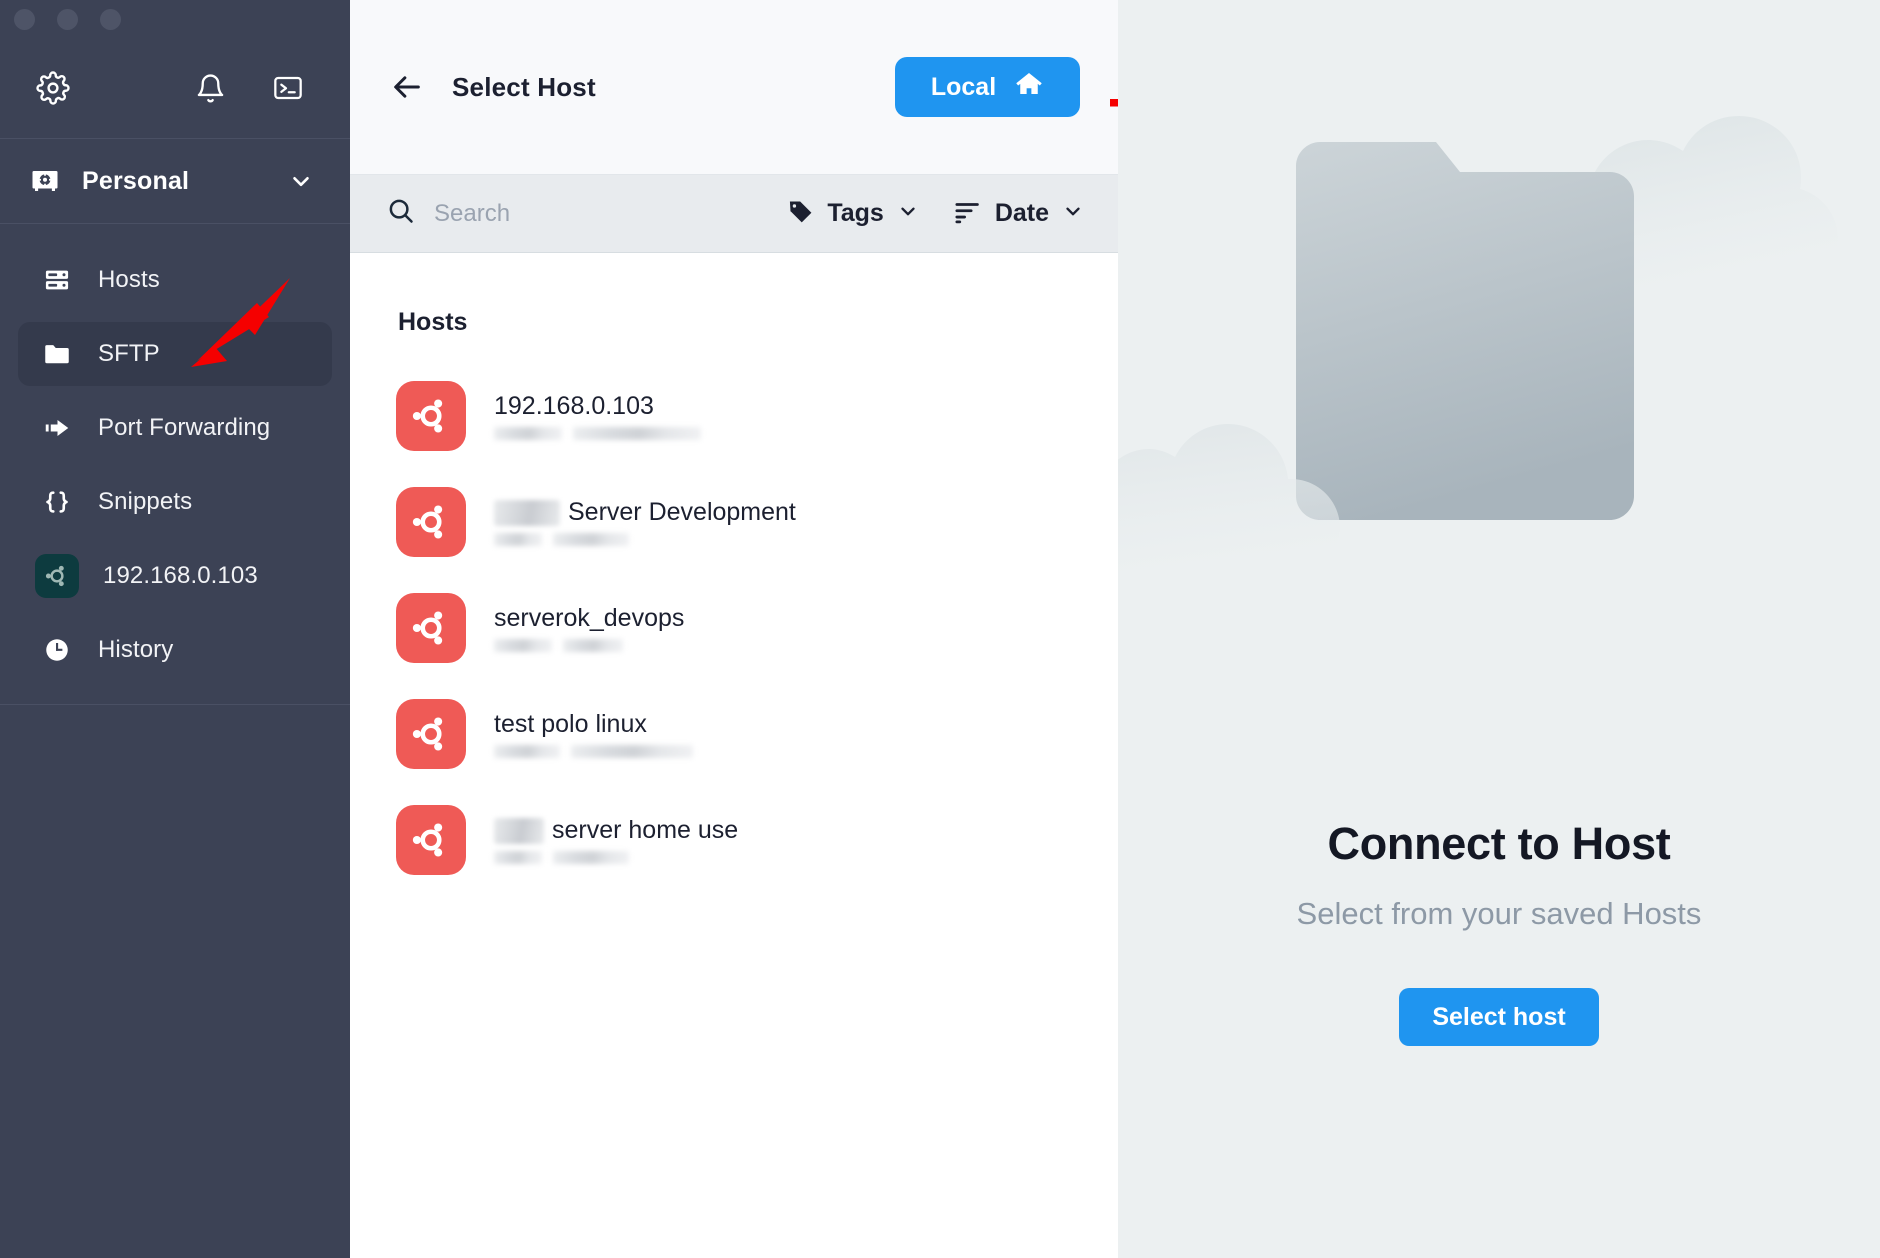 Image resolution: width=1880 pixels, height=1258 pixels. Describe the element at coordinates (129, 353) in the screenshot. I see `sidebar-item-label: SFTP` at that location.